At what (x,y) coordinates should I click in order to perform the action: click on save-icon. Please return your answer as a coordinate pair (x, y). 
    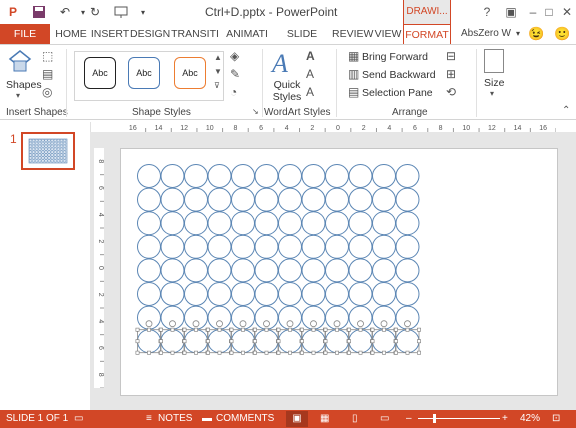
    Looking at the image, I should click on (39, 12).